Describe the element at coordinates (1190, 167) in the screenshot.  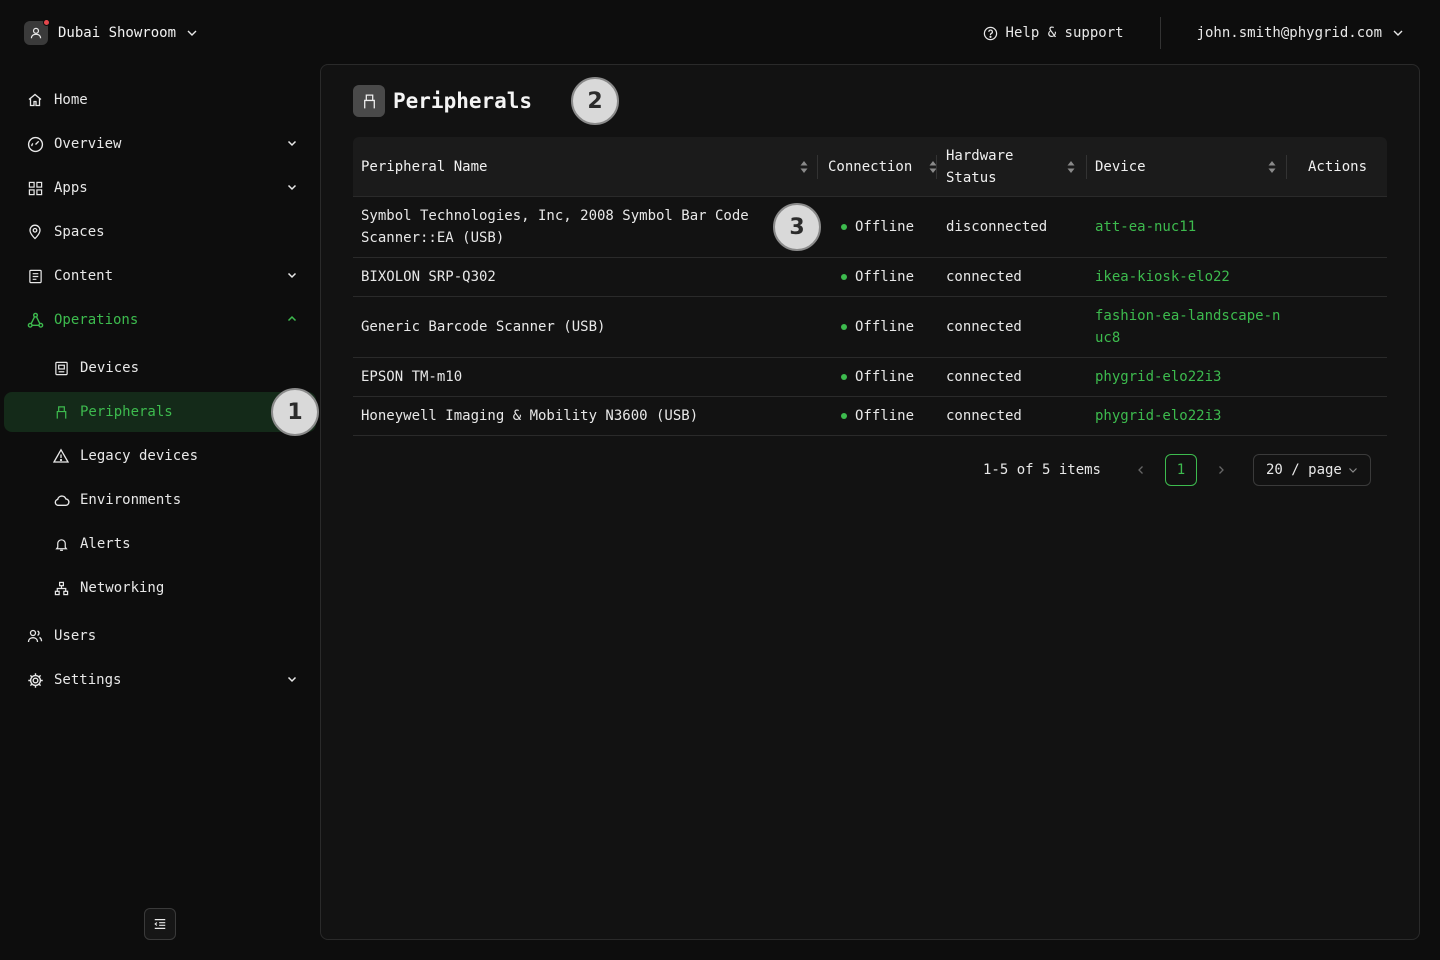
I see `column-header-device: Device` at that location.